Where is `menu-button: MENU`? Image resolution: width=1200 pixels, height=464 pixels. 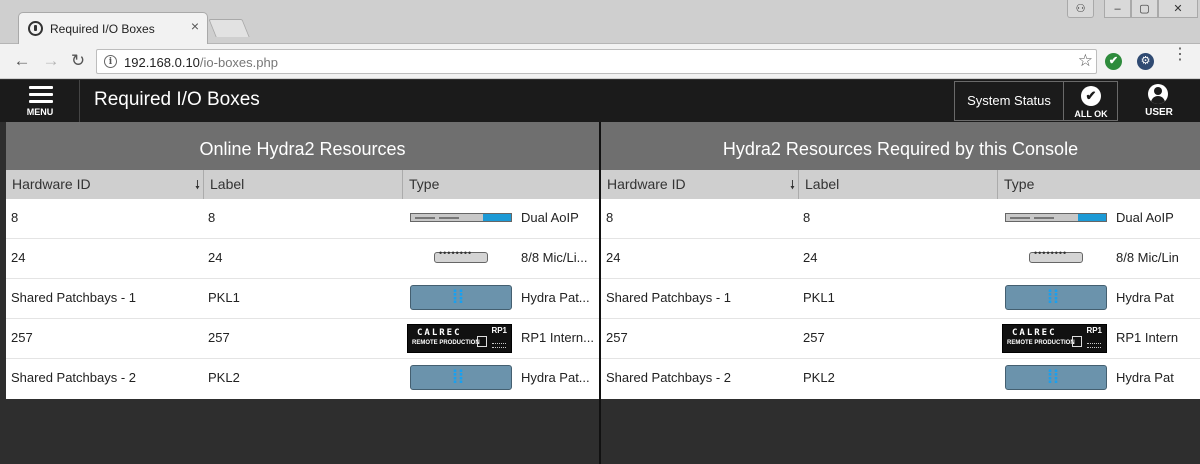 menu-button: MENU is located at coordinates (40, 101).